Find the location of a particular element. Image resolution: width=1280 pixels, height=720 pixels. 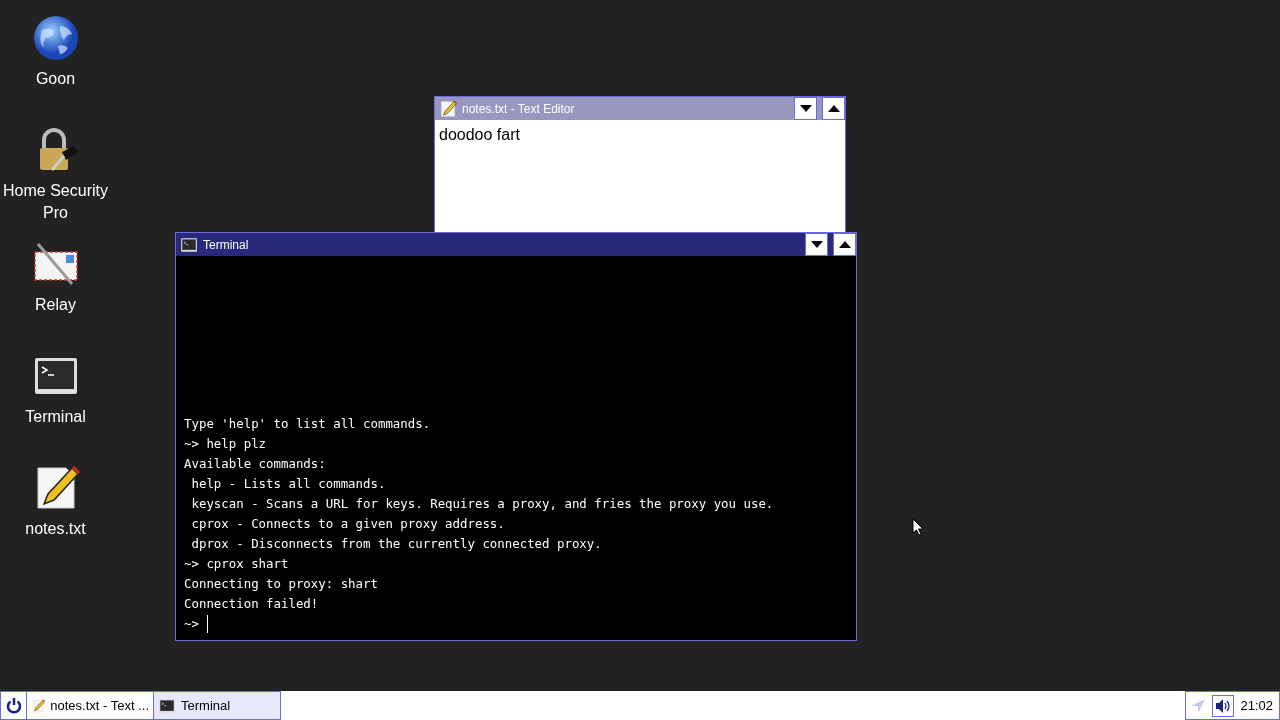

terminal-line: Available commands: is located at coordinates (255, 464).